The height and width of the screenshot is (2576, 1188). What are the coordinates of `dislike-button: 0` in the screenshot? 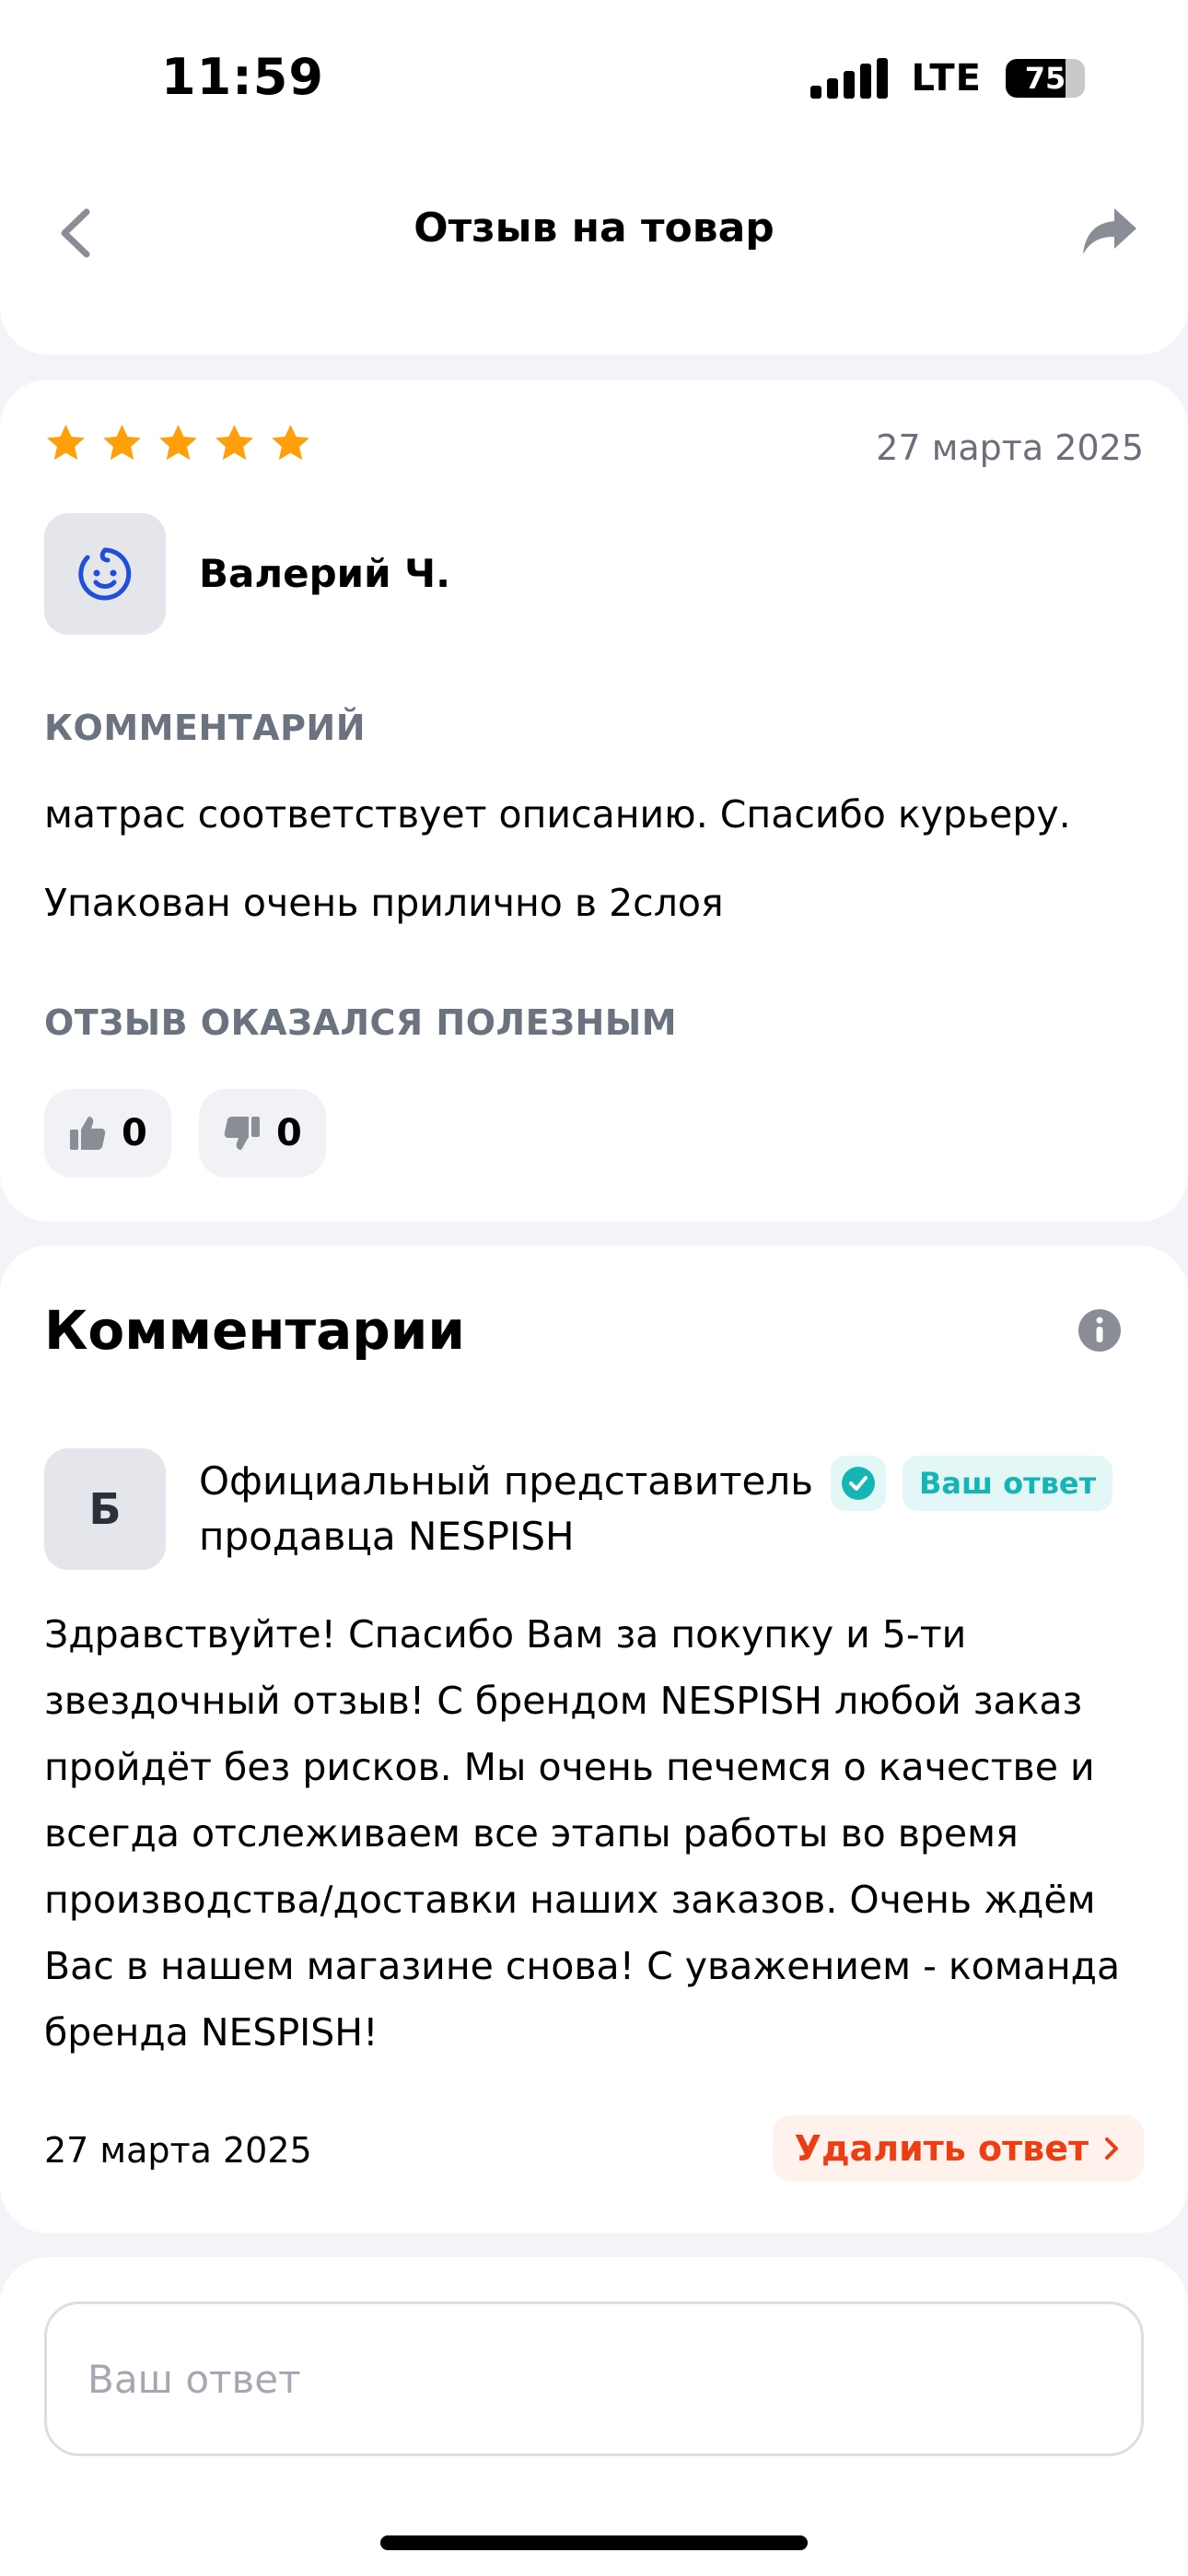 It's located at (262, 1133).